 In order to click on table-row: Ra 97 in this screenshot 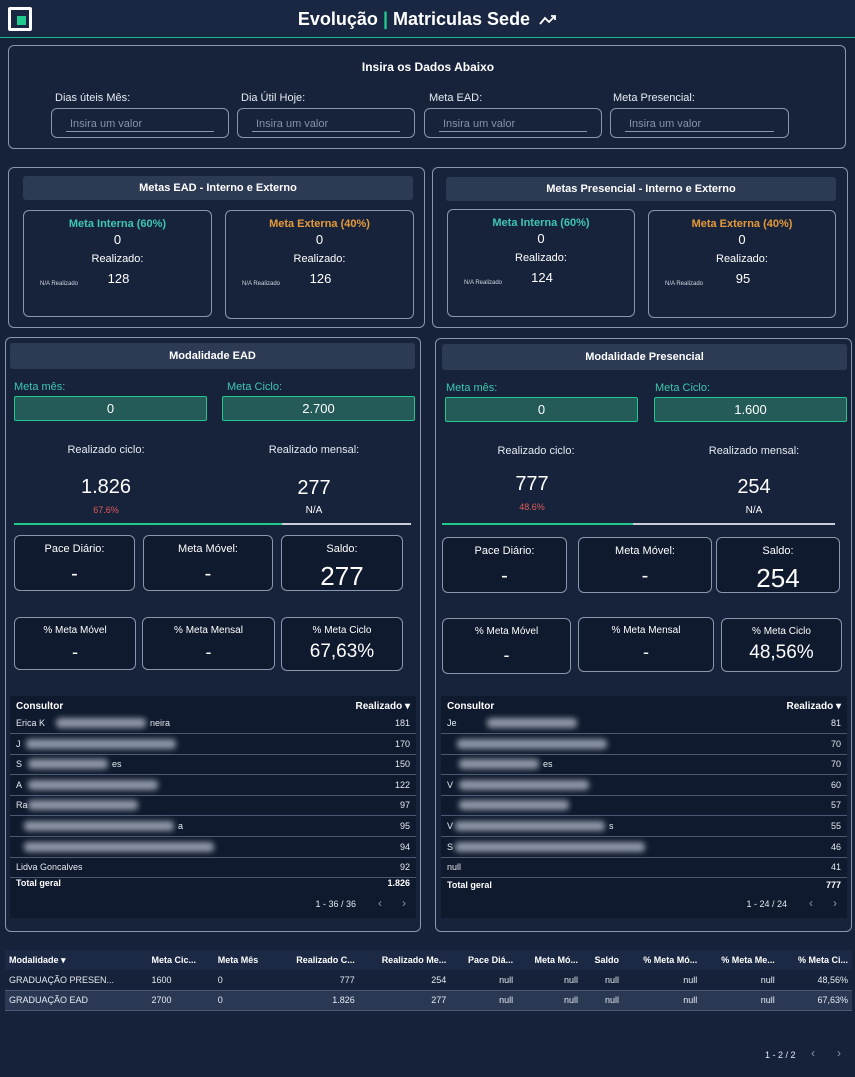, I will do `click(213, 806)`.